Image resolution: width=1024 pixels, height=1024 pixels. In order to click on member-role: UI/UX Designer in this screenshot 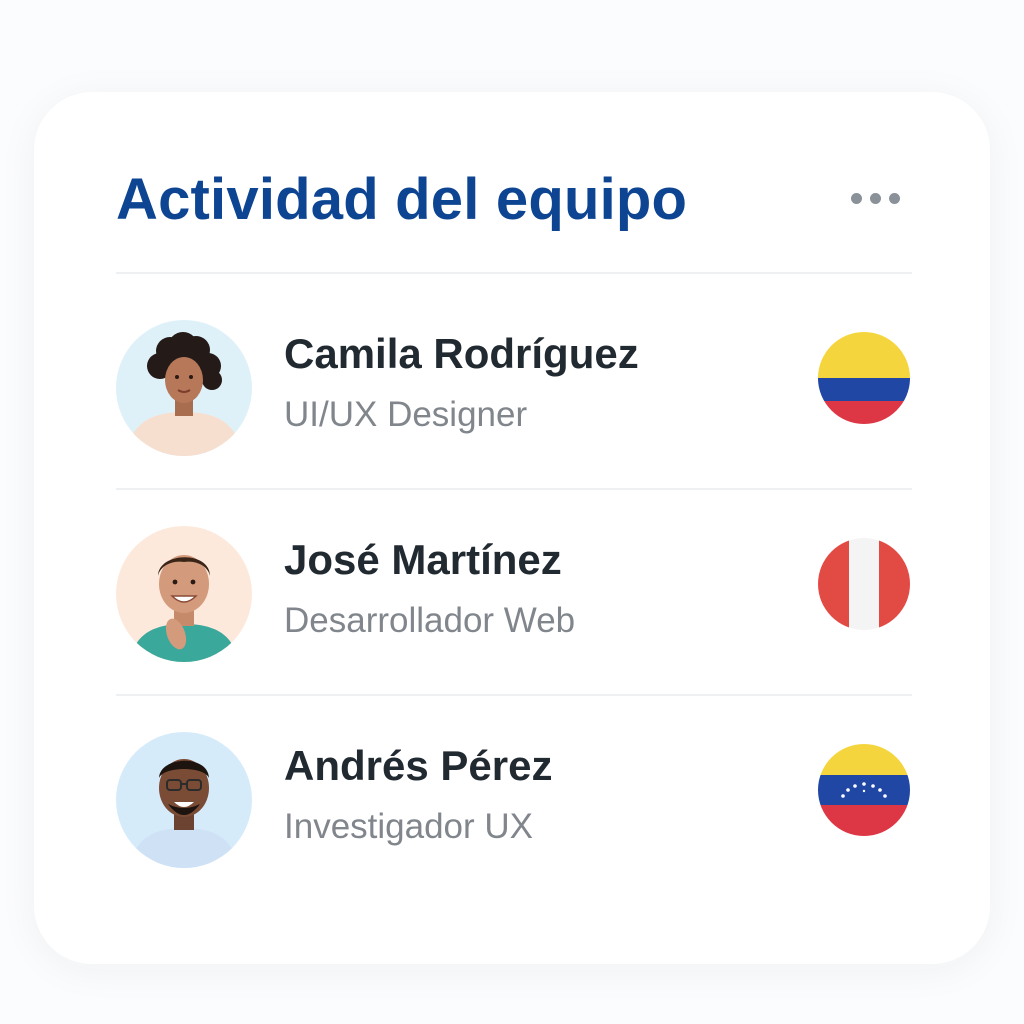, I will do `click(406, 414)`.